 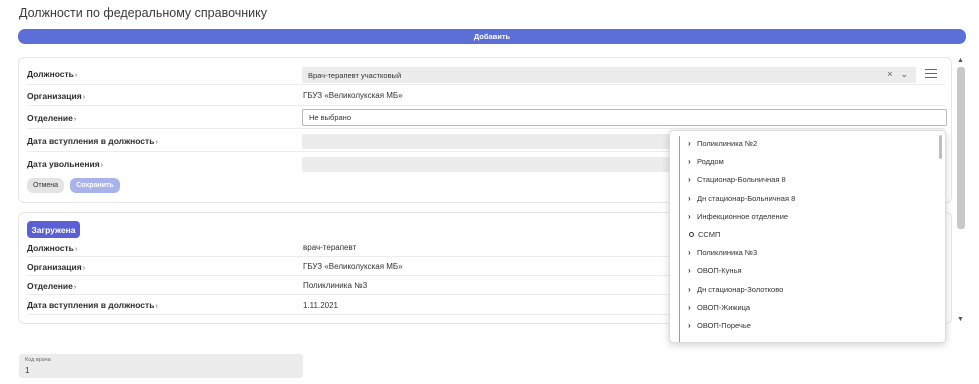 I want to click on dropdown-option-label: Поликлиника №3, so click(x=727, y=253).